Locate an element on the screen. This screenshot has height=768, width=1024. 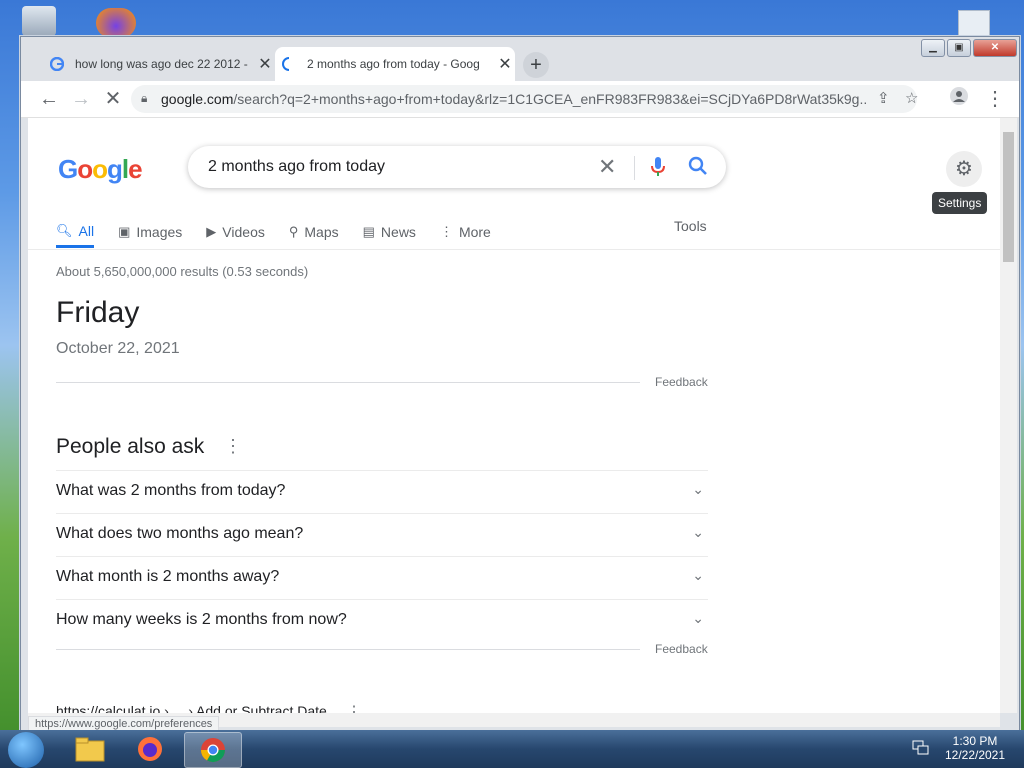
clock-time: 1:30 PM is located at coordinates (975, 741).